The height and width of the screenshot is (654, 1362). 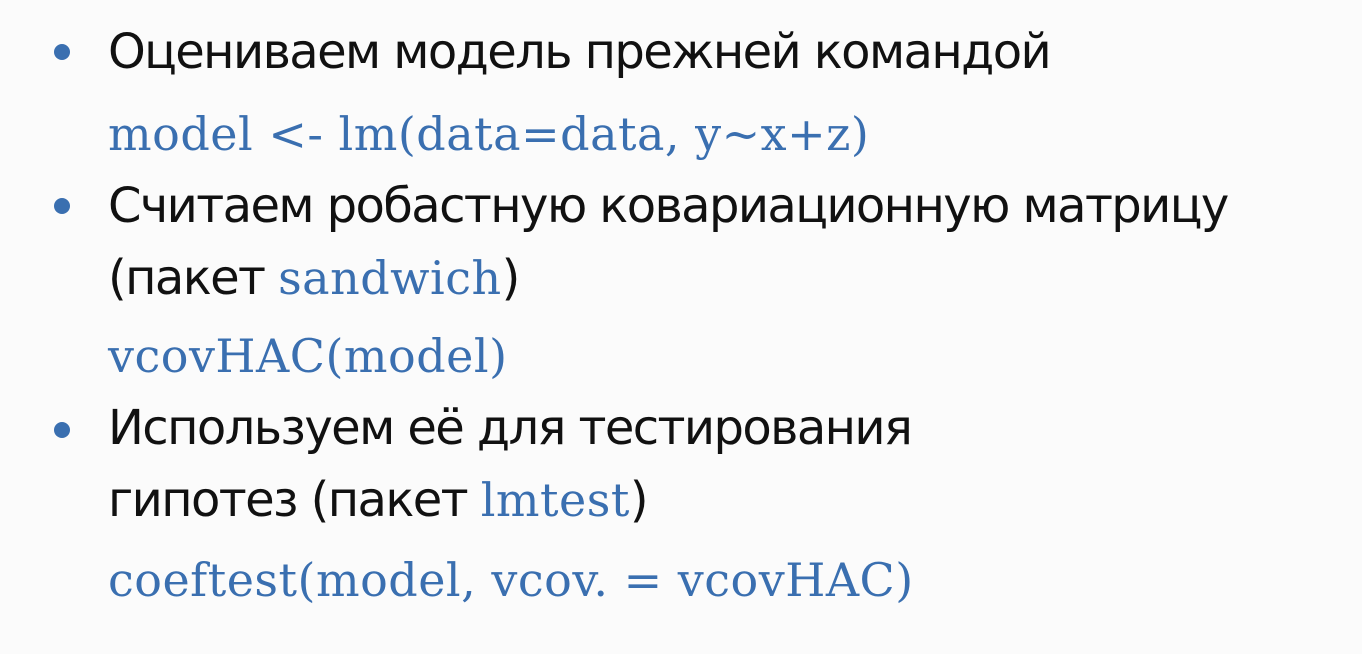 I want to click on bullet-text-1: Оцениваем модель прежней командой, so click(x=580, y=52).